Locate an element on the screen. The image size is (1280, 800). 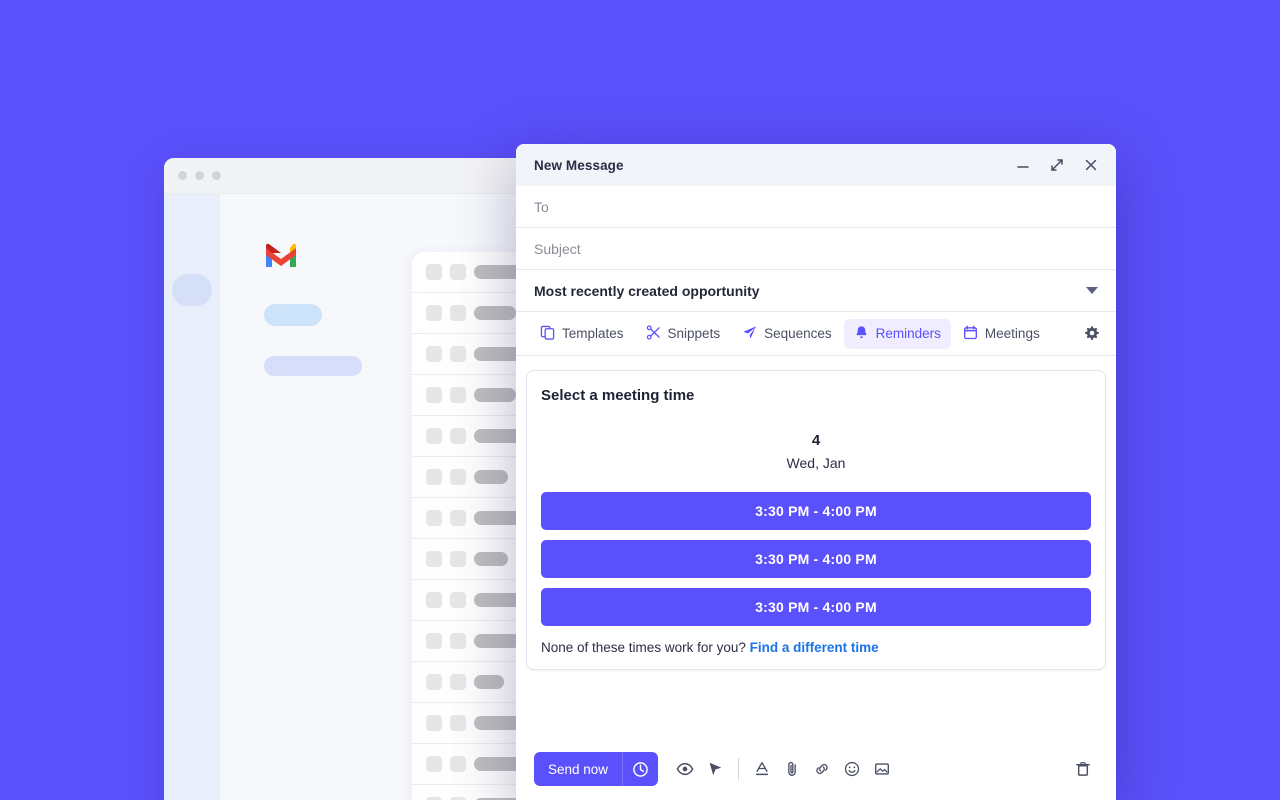
toolbar-item-reminders: Reminders is located at coordinates (897, 333).